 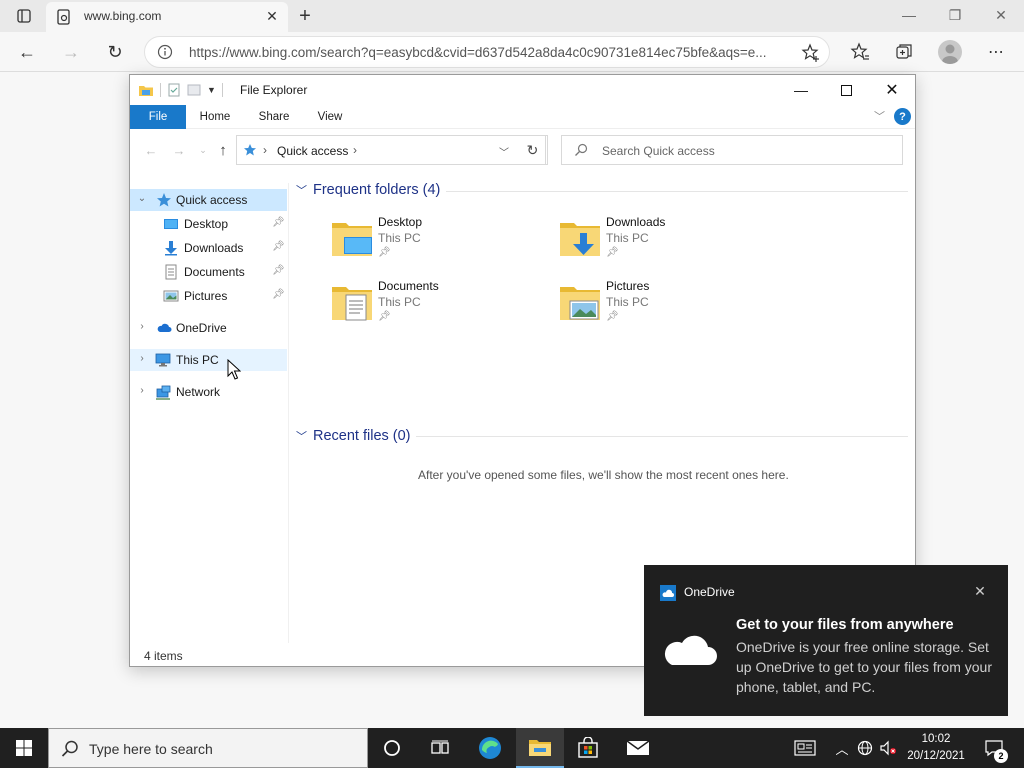 I want to click on close-icon: ✕, so click(x=272, y=15).